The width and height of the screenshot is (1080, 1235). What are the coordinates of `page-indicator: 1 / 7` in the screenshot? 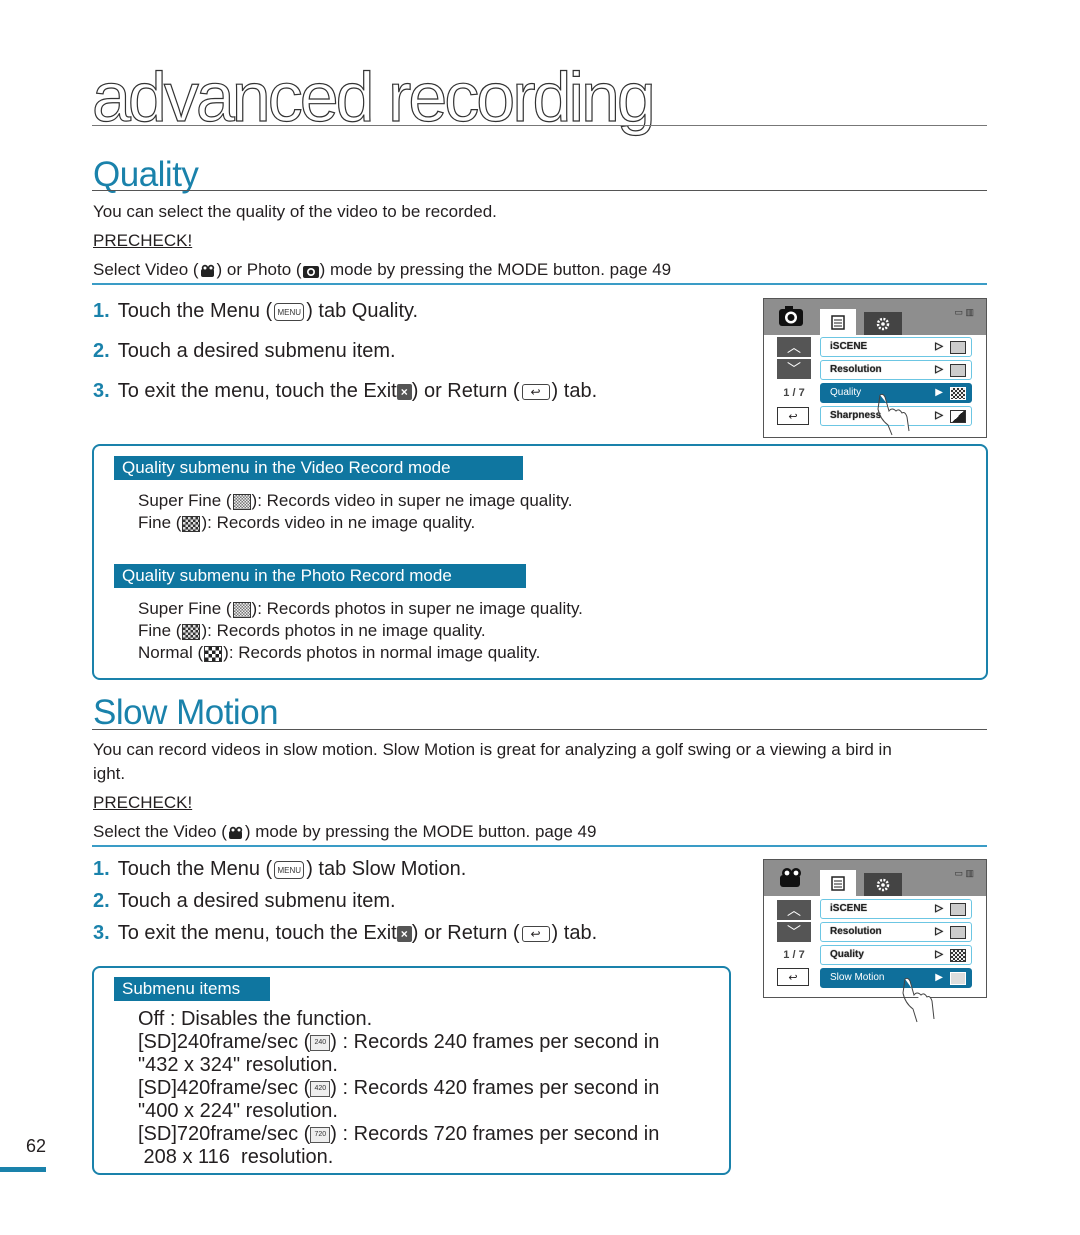 It's located at (794, 393).